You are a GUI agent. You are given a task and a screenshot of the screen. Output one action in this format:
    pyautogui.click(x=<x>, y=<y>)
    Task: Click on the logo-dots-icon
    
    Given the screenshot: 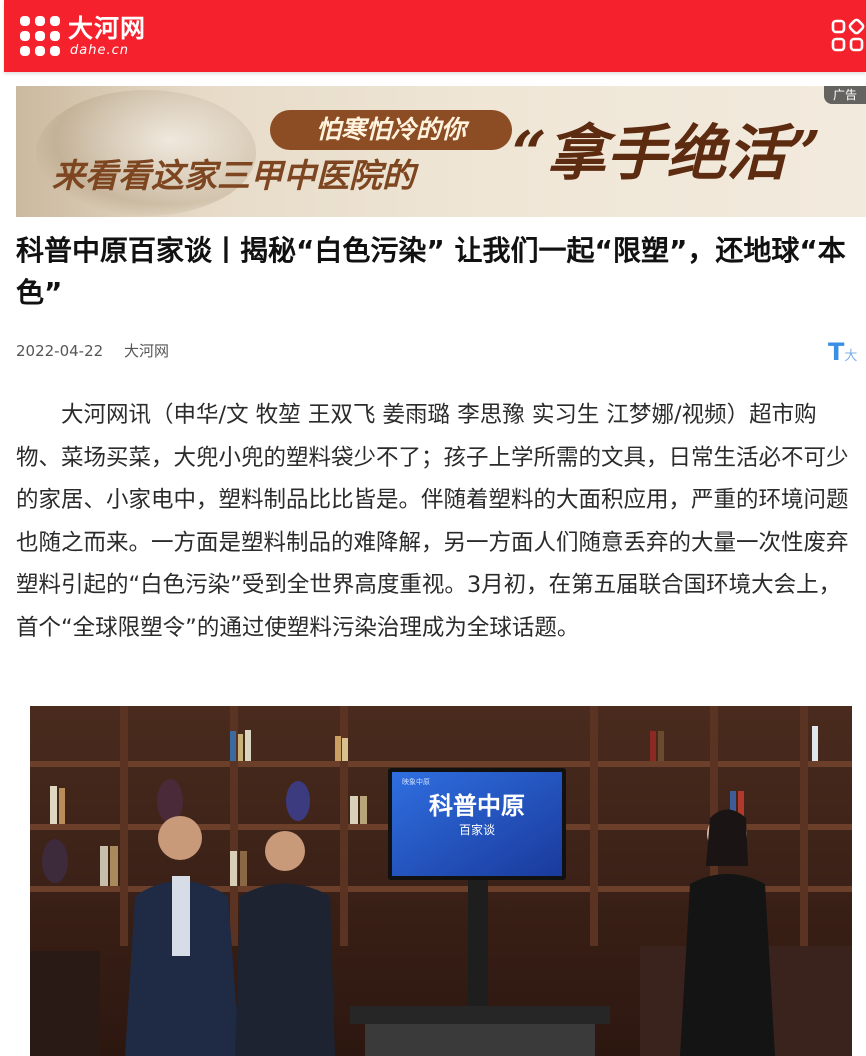 What is the action you would take?
    pyautogui.click(x=40, y=36)
    